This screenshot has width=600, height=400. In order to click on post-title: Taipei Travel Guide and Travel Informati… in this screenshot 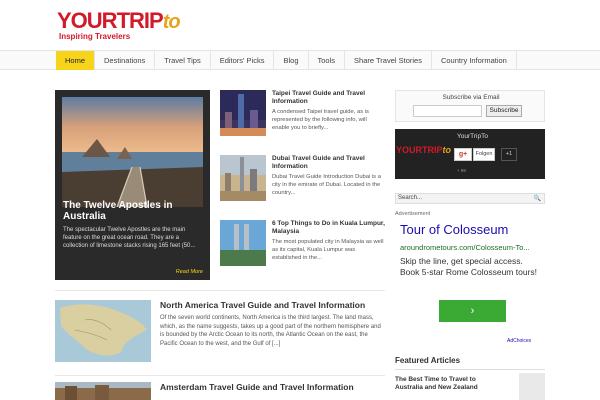, I will do `click(328, 98)`.